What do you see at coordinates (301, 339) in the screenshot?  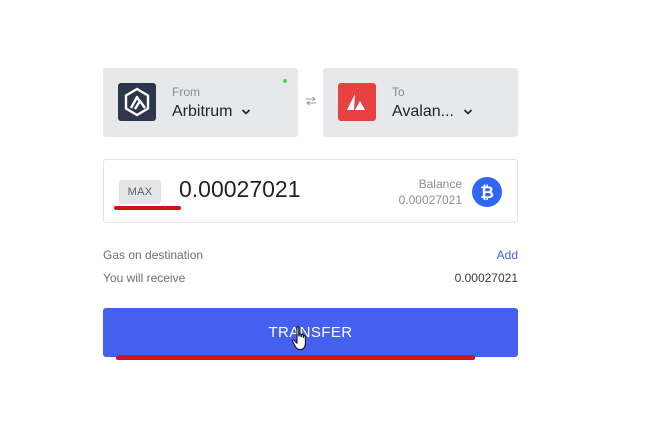 I see `hand-cursor-icon` at bounding box center [301, 339].